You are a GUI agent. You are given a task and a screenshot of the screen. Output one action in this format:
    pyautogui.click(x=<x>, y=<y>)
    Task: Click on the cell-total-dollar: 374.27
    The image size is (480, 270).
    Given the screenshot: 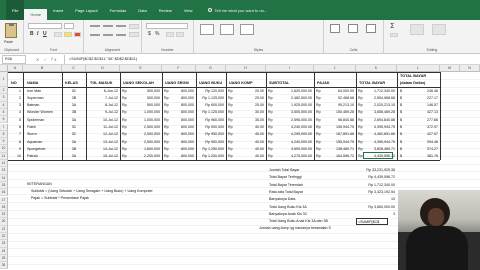 What is the action you would take?
    pyautogui.click(x=424, y=149)
    